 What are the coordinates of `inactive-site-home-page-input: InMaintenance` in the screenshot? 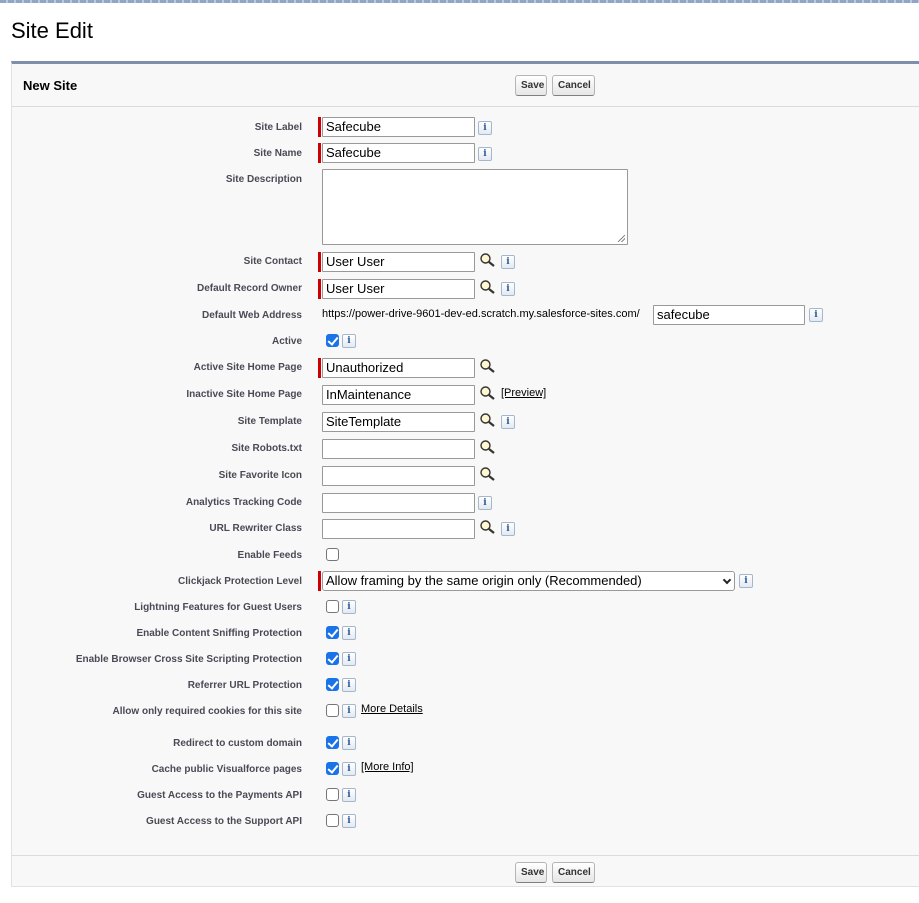 It's located at (398, 395).